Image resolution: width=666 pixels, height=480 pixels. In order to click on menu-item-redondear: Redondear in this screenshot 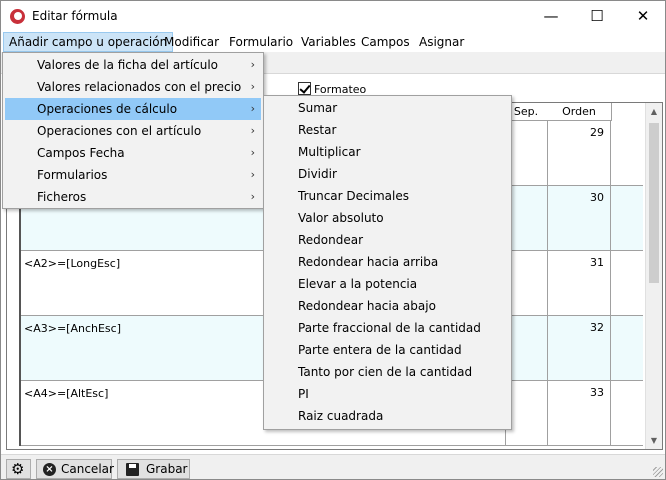, I will do `click(387, 240)`.